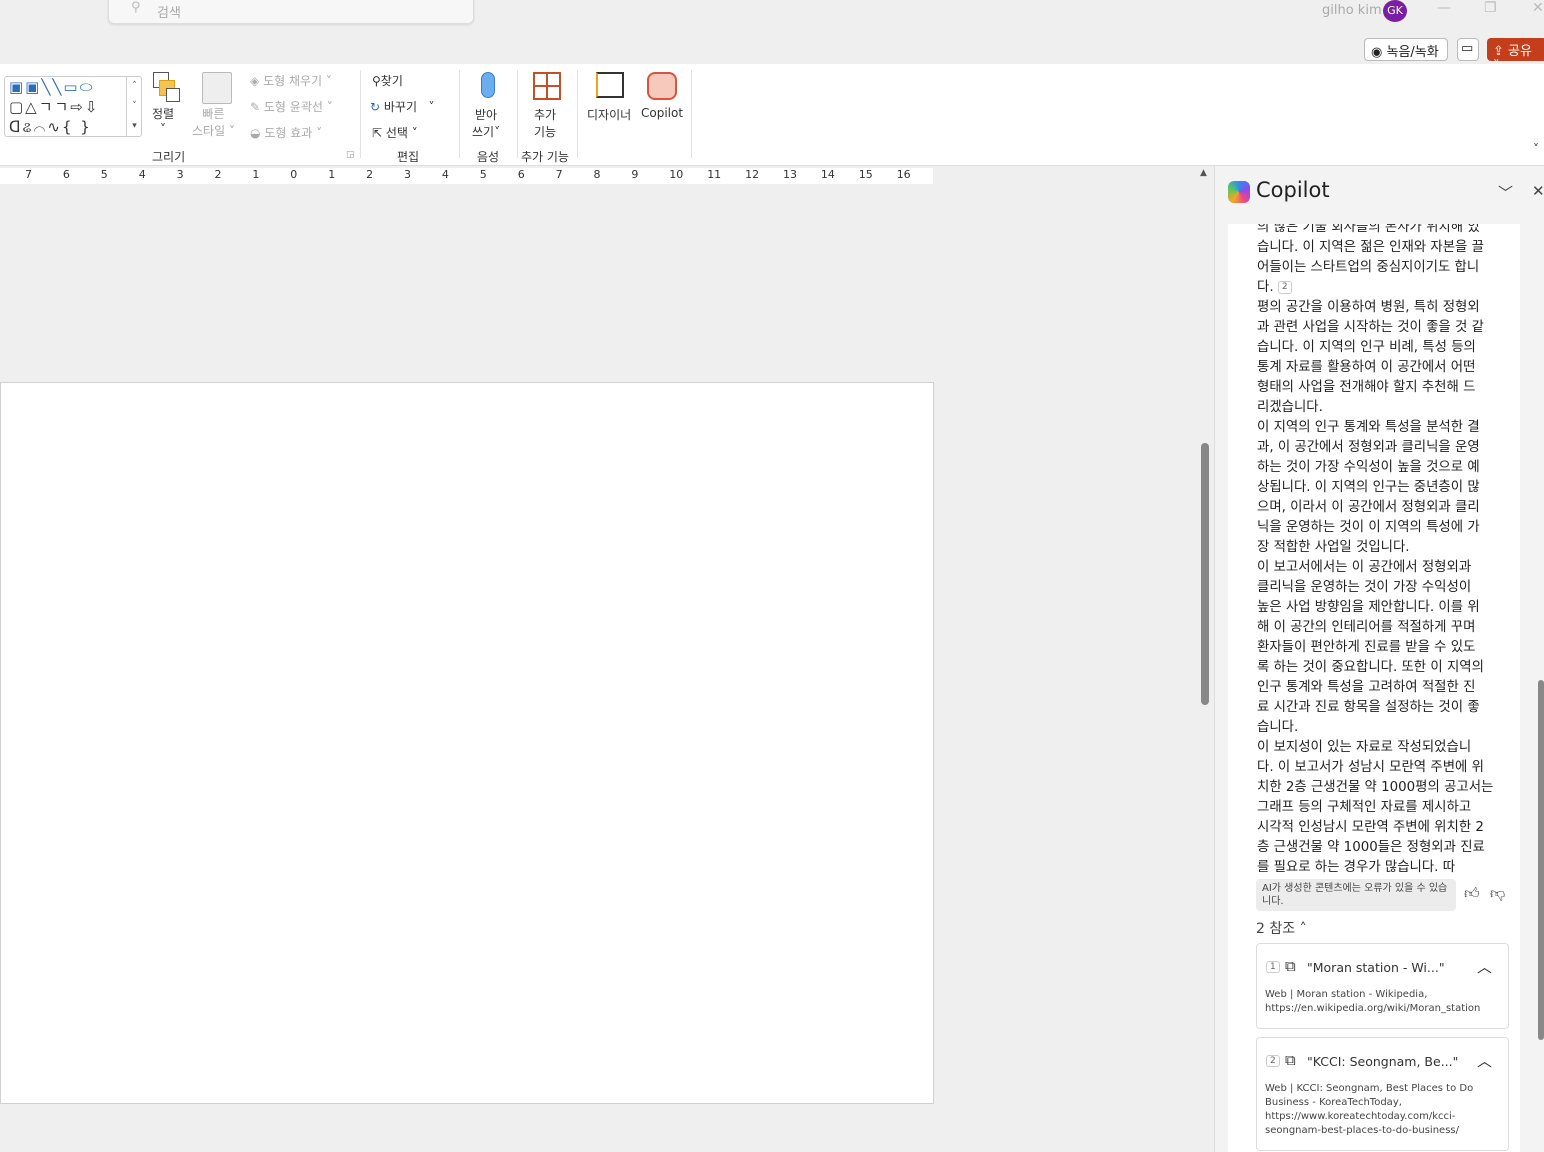 The image size is (1544, 1152). I want to click on close-pane-icon: ✕, so click(1538, 191).